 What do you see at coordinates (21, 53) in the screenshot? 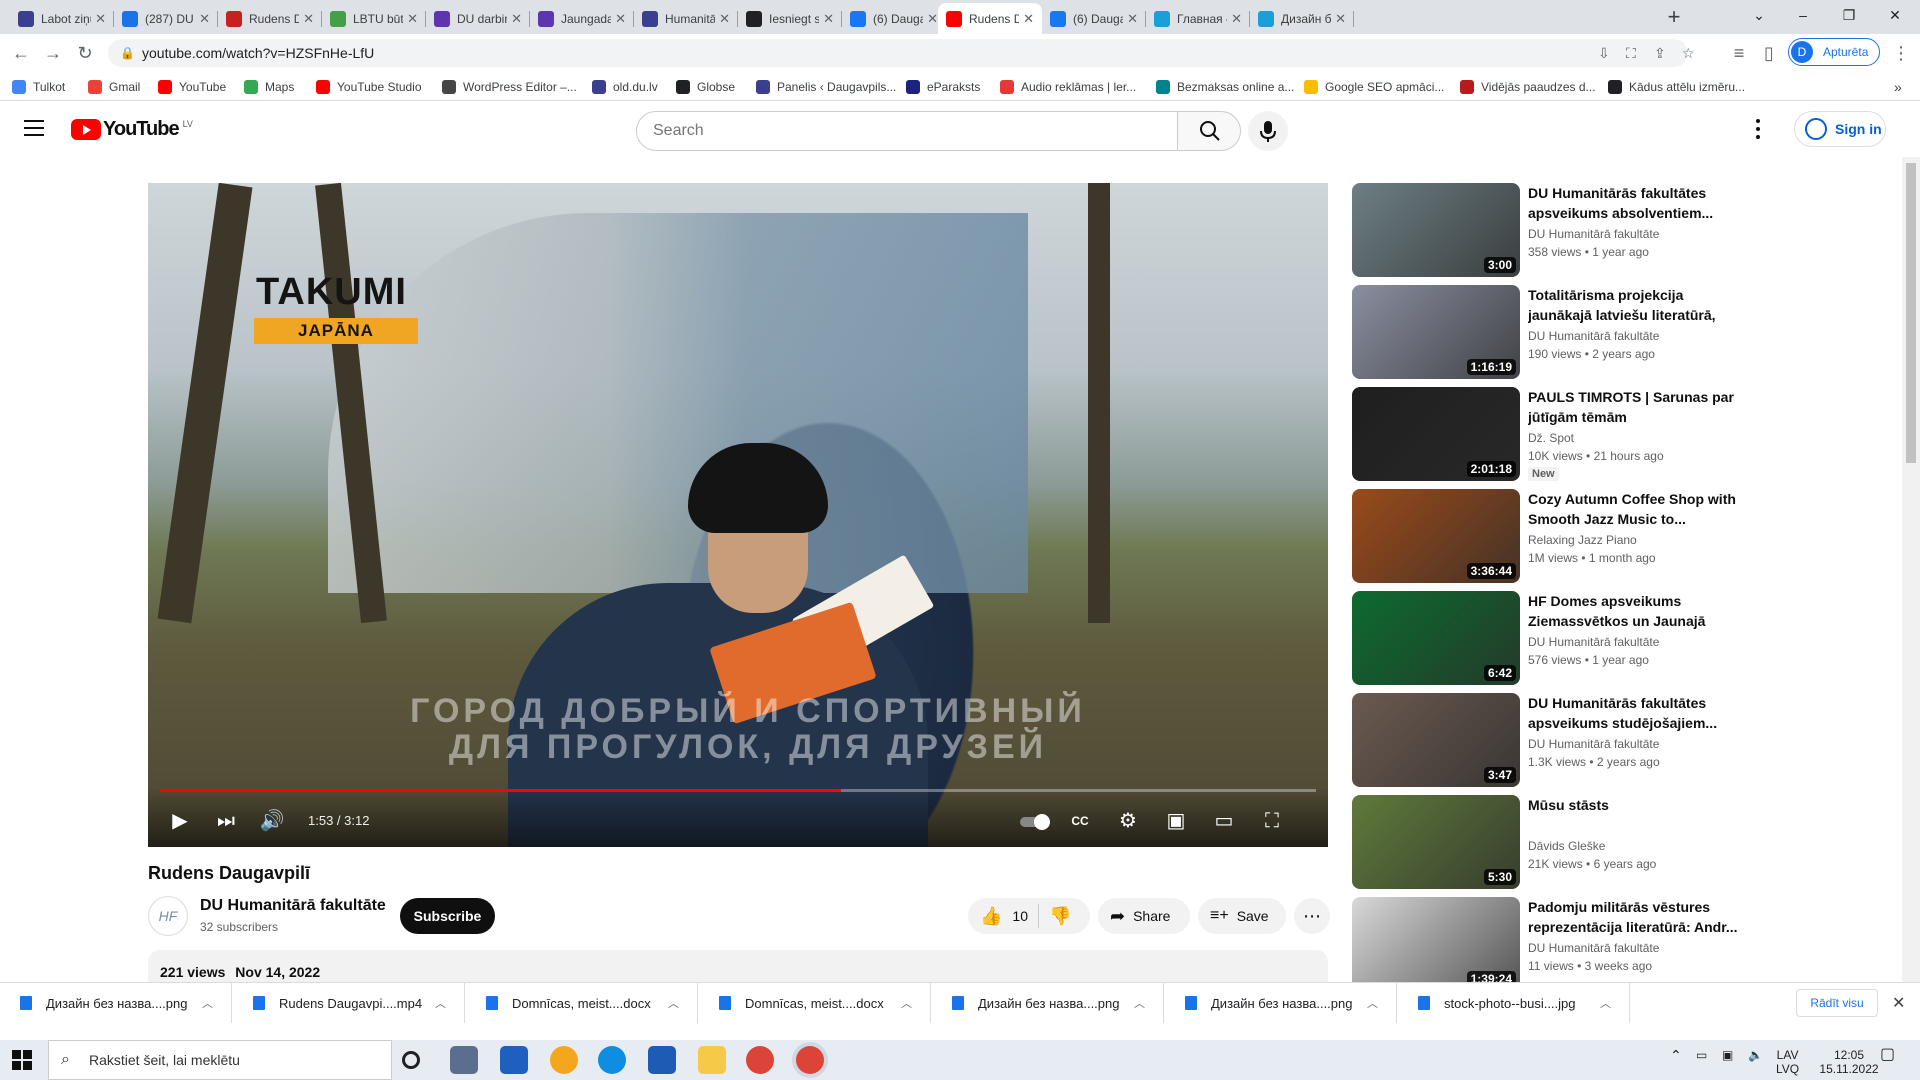
I see `back-arrow-icon: ←` at bounding box center [21, 53].